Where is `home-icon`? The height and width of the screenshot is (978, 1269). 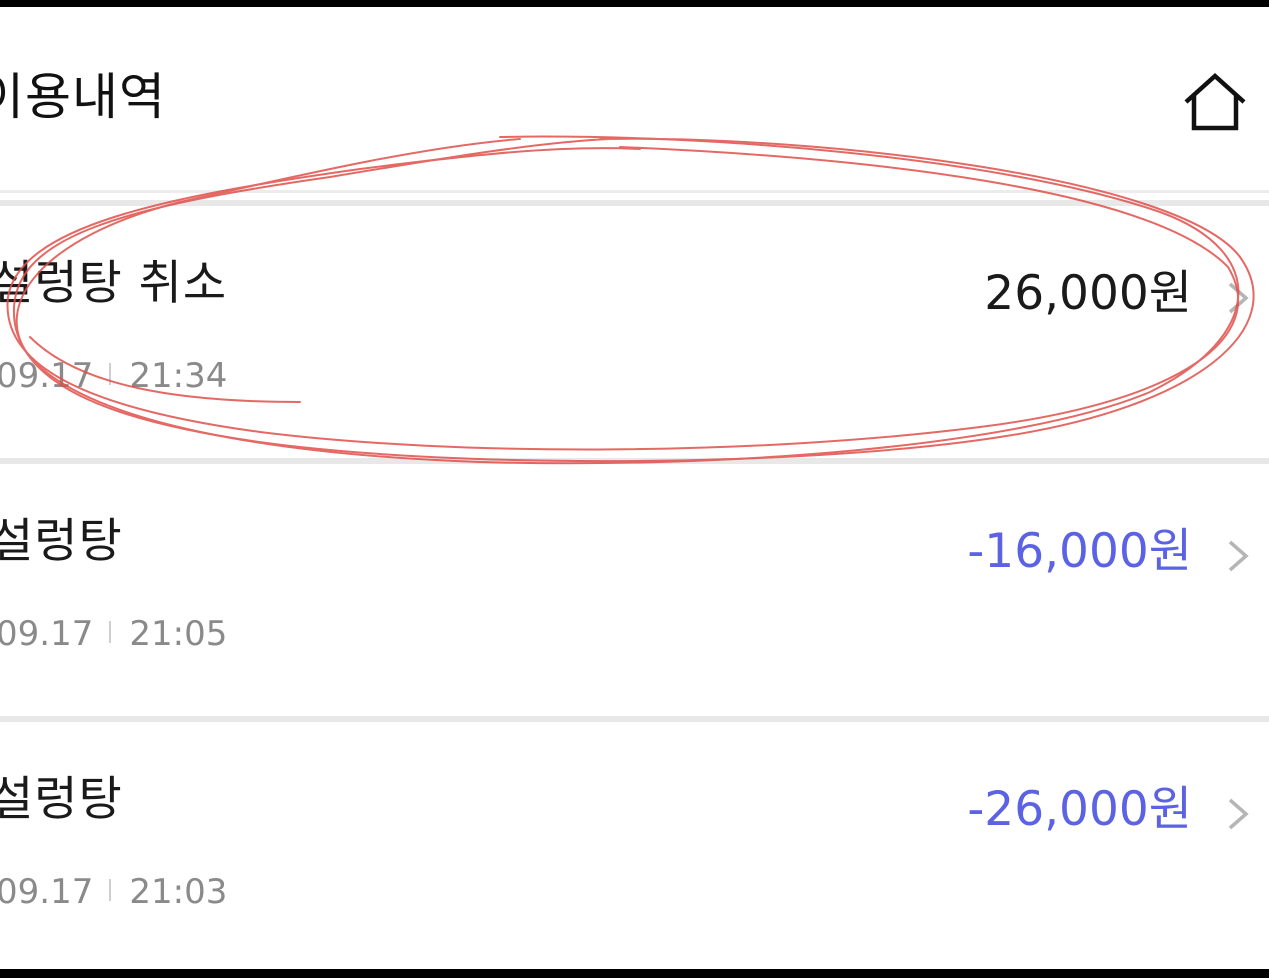 home-icon is located at coordinates (1215, 101).